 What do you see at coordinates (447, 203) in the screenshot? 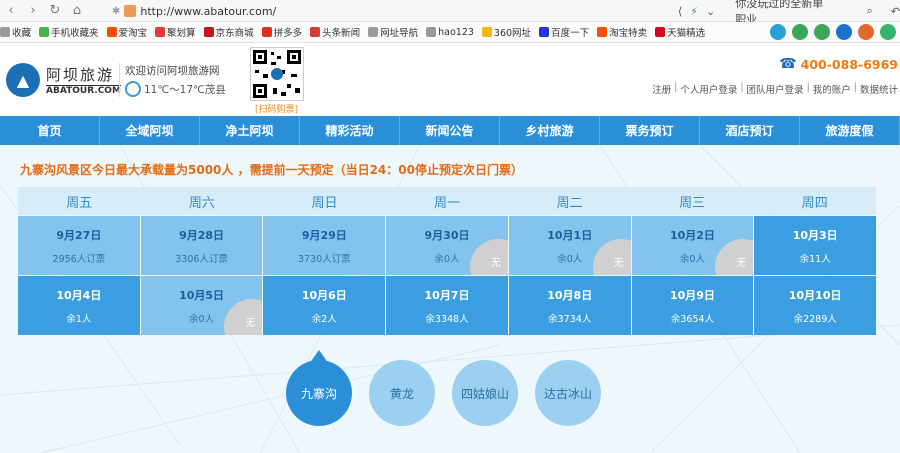
I see `weekday-label: 周一` at bounding box center [447, 203].